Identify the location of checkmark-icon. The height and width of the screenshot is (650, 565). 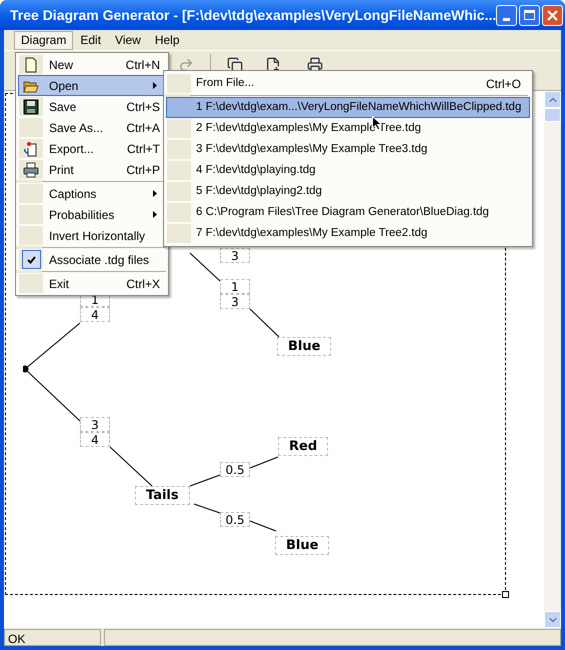
(31, 260).